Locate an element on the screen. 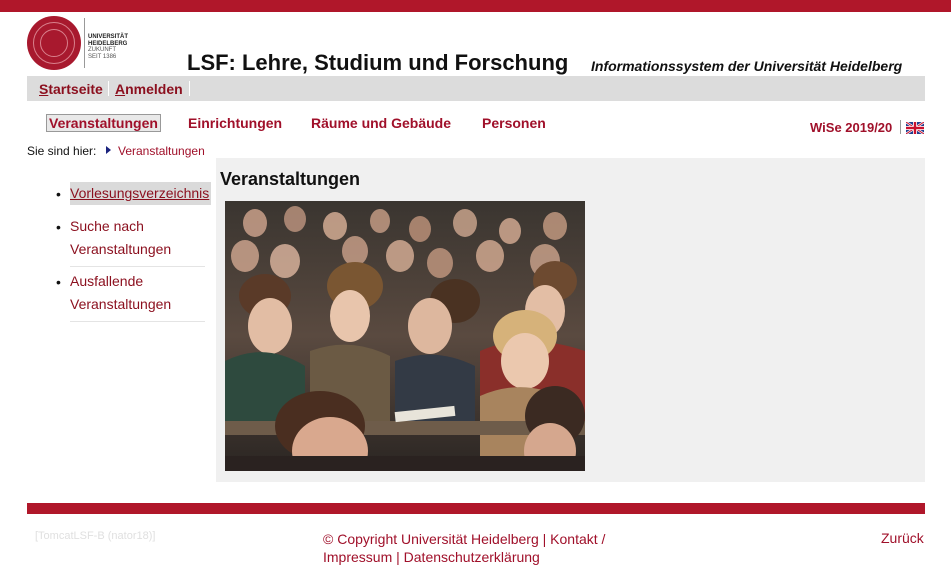 This screenshot has height=581, width=951. sidebar-item-label: Vorlesungsverzeichnis is located at coordinates (141, 193).